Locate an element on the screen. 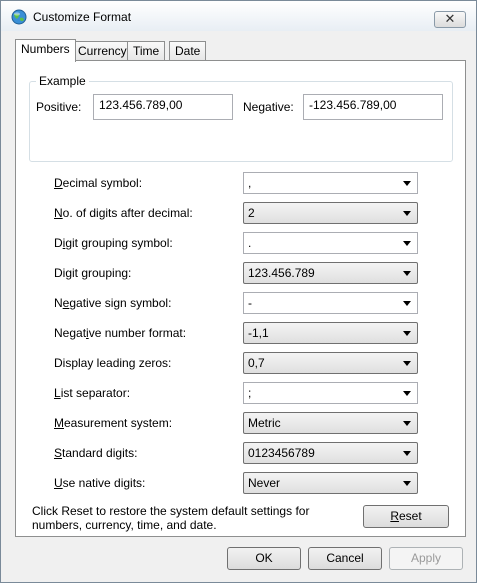 Image resolution: width=477 pixels, height=583 pixels. label-post: ist separator: is located at coordinates (95, 393).